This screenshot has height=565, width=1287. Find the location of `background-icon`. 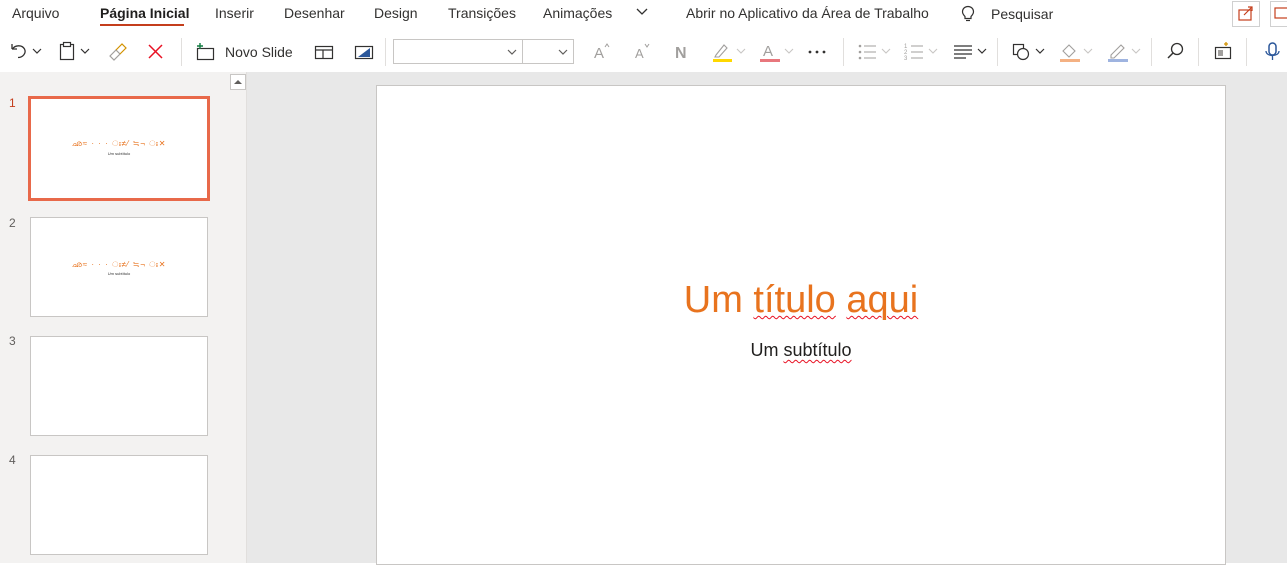

background-icon is located at coordinates (364, 52).